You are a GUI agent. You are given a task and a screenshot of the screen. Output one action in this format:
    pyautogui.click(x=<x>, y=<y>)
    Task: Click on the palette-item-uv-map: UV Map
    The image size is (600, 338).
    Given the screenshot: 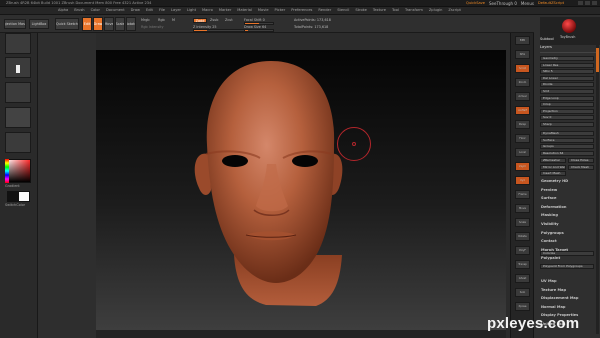 What is the action you would take?
    pyautogui.click(x=549, y=281)
    